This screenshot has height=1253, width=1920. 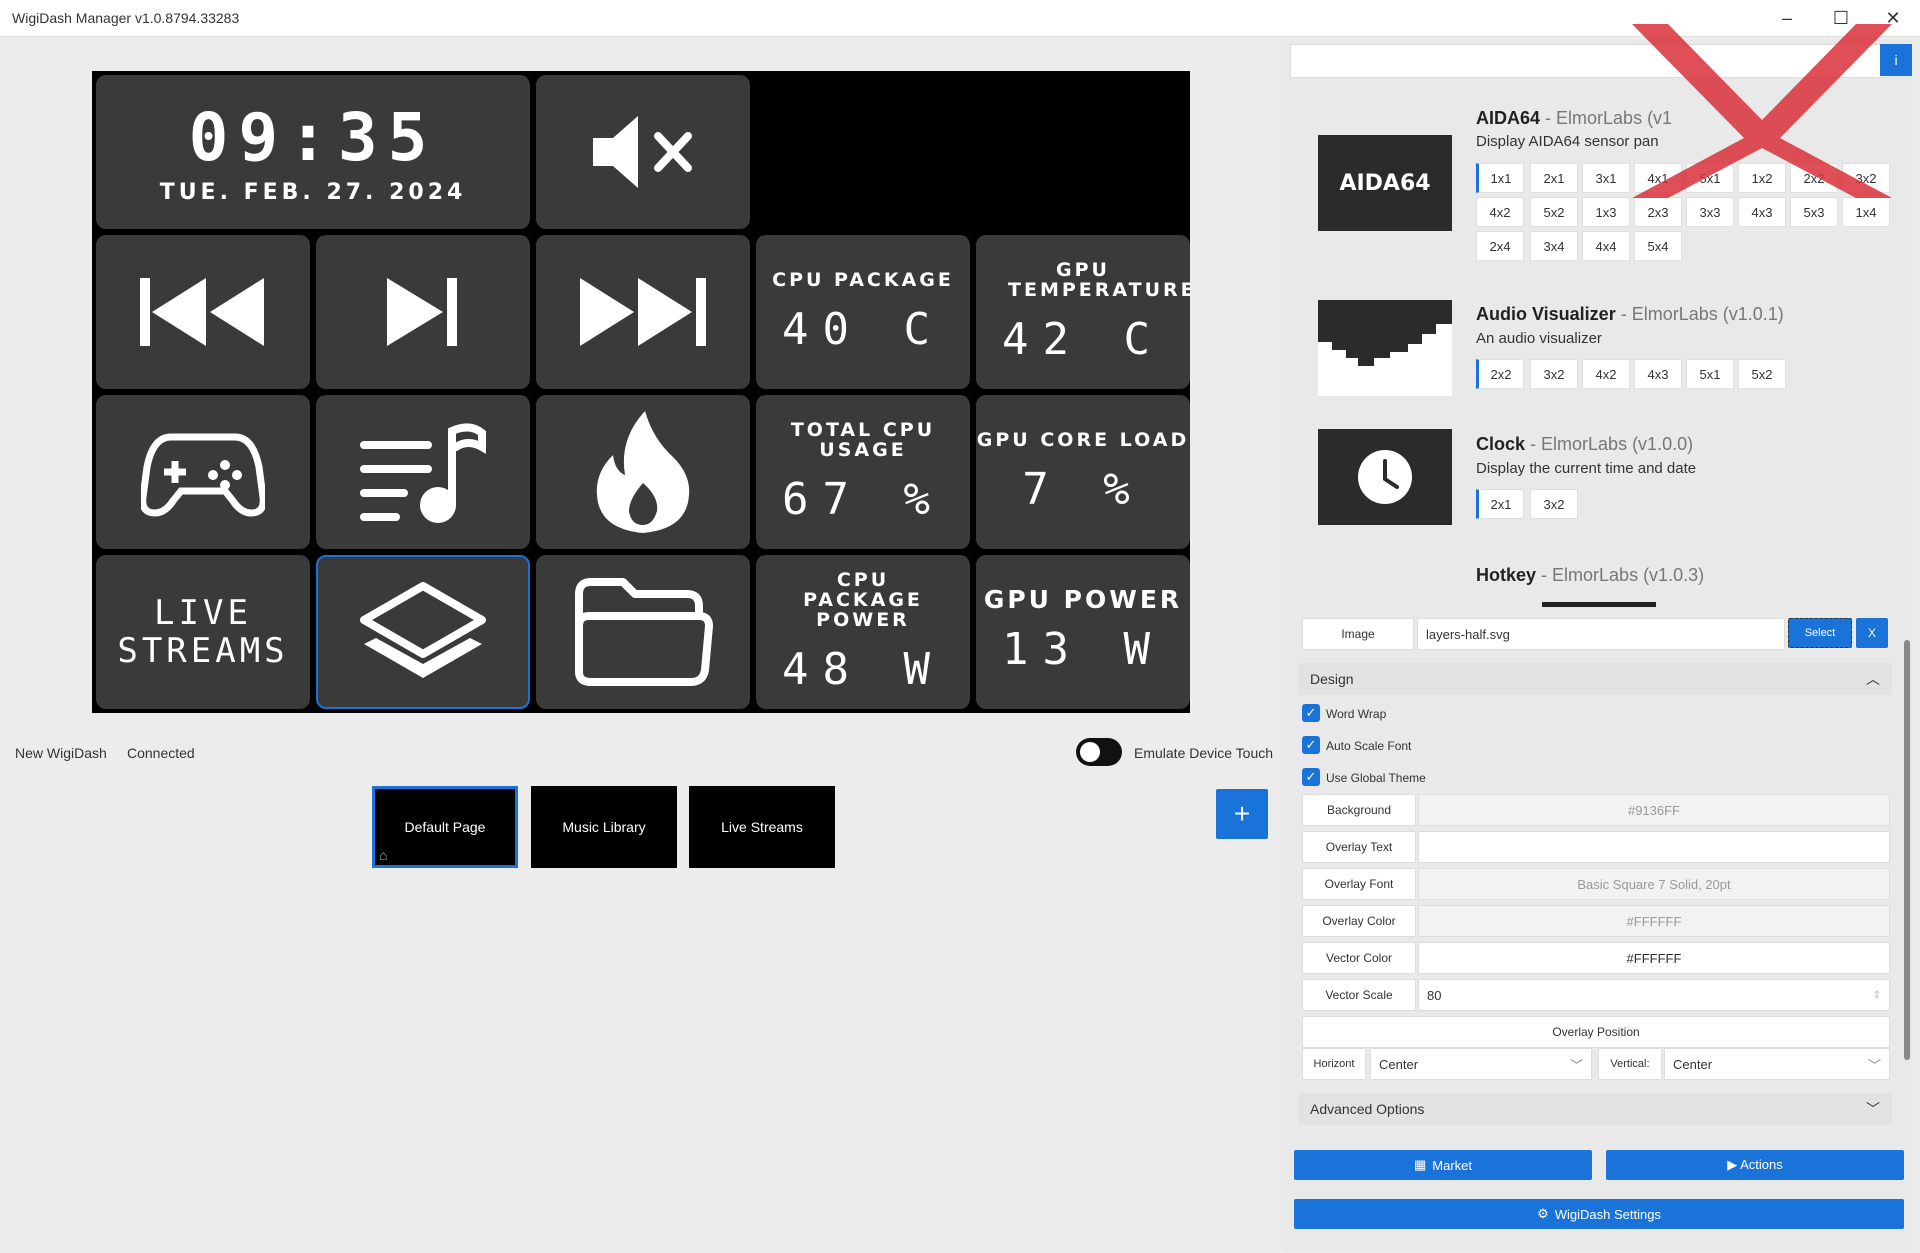 I want to click on actions-button: ▶ Actions, so click(x=1755, y=1165).